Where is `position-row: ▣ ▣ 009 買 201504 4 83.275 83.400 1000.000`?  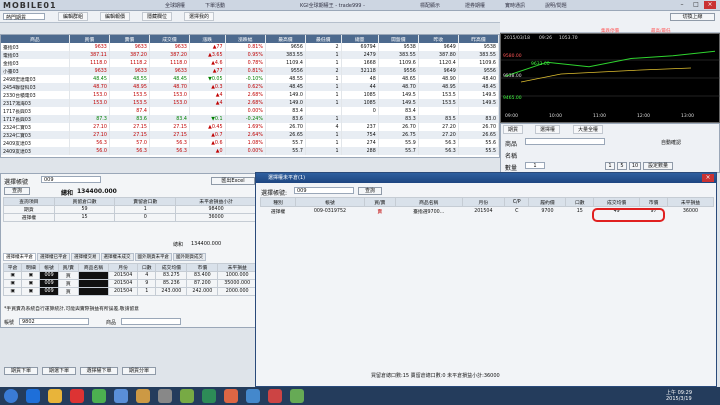 position-row: ▣ ▣ 009 買 201504 4 83.275 83.400 1000.000 is located at coordinates (129, 275).